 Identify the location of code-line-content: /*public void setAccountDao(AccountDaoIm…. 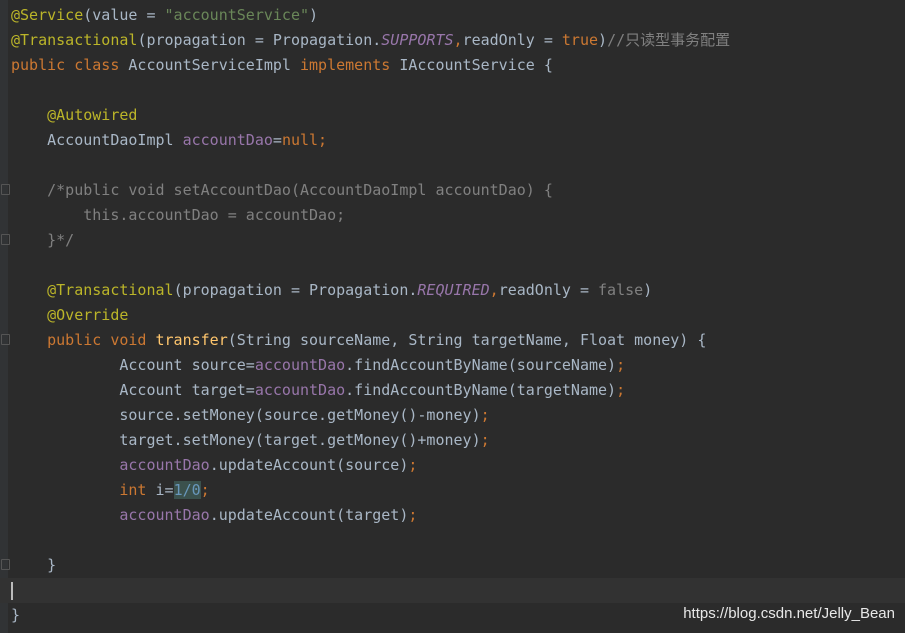
(282, 190).